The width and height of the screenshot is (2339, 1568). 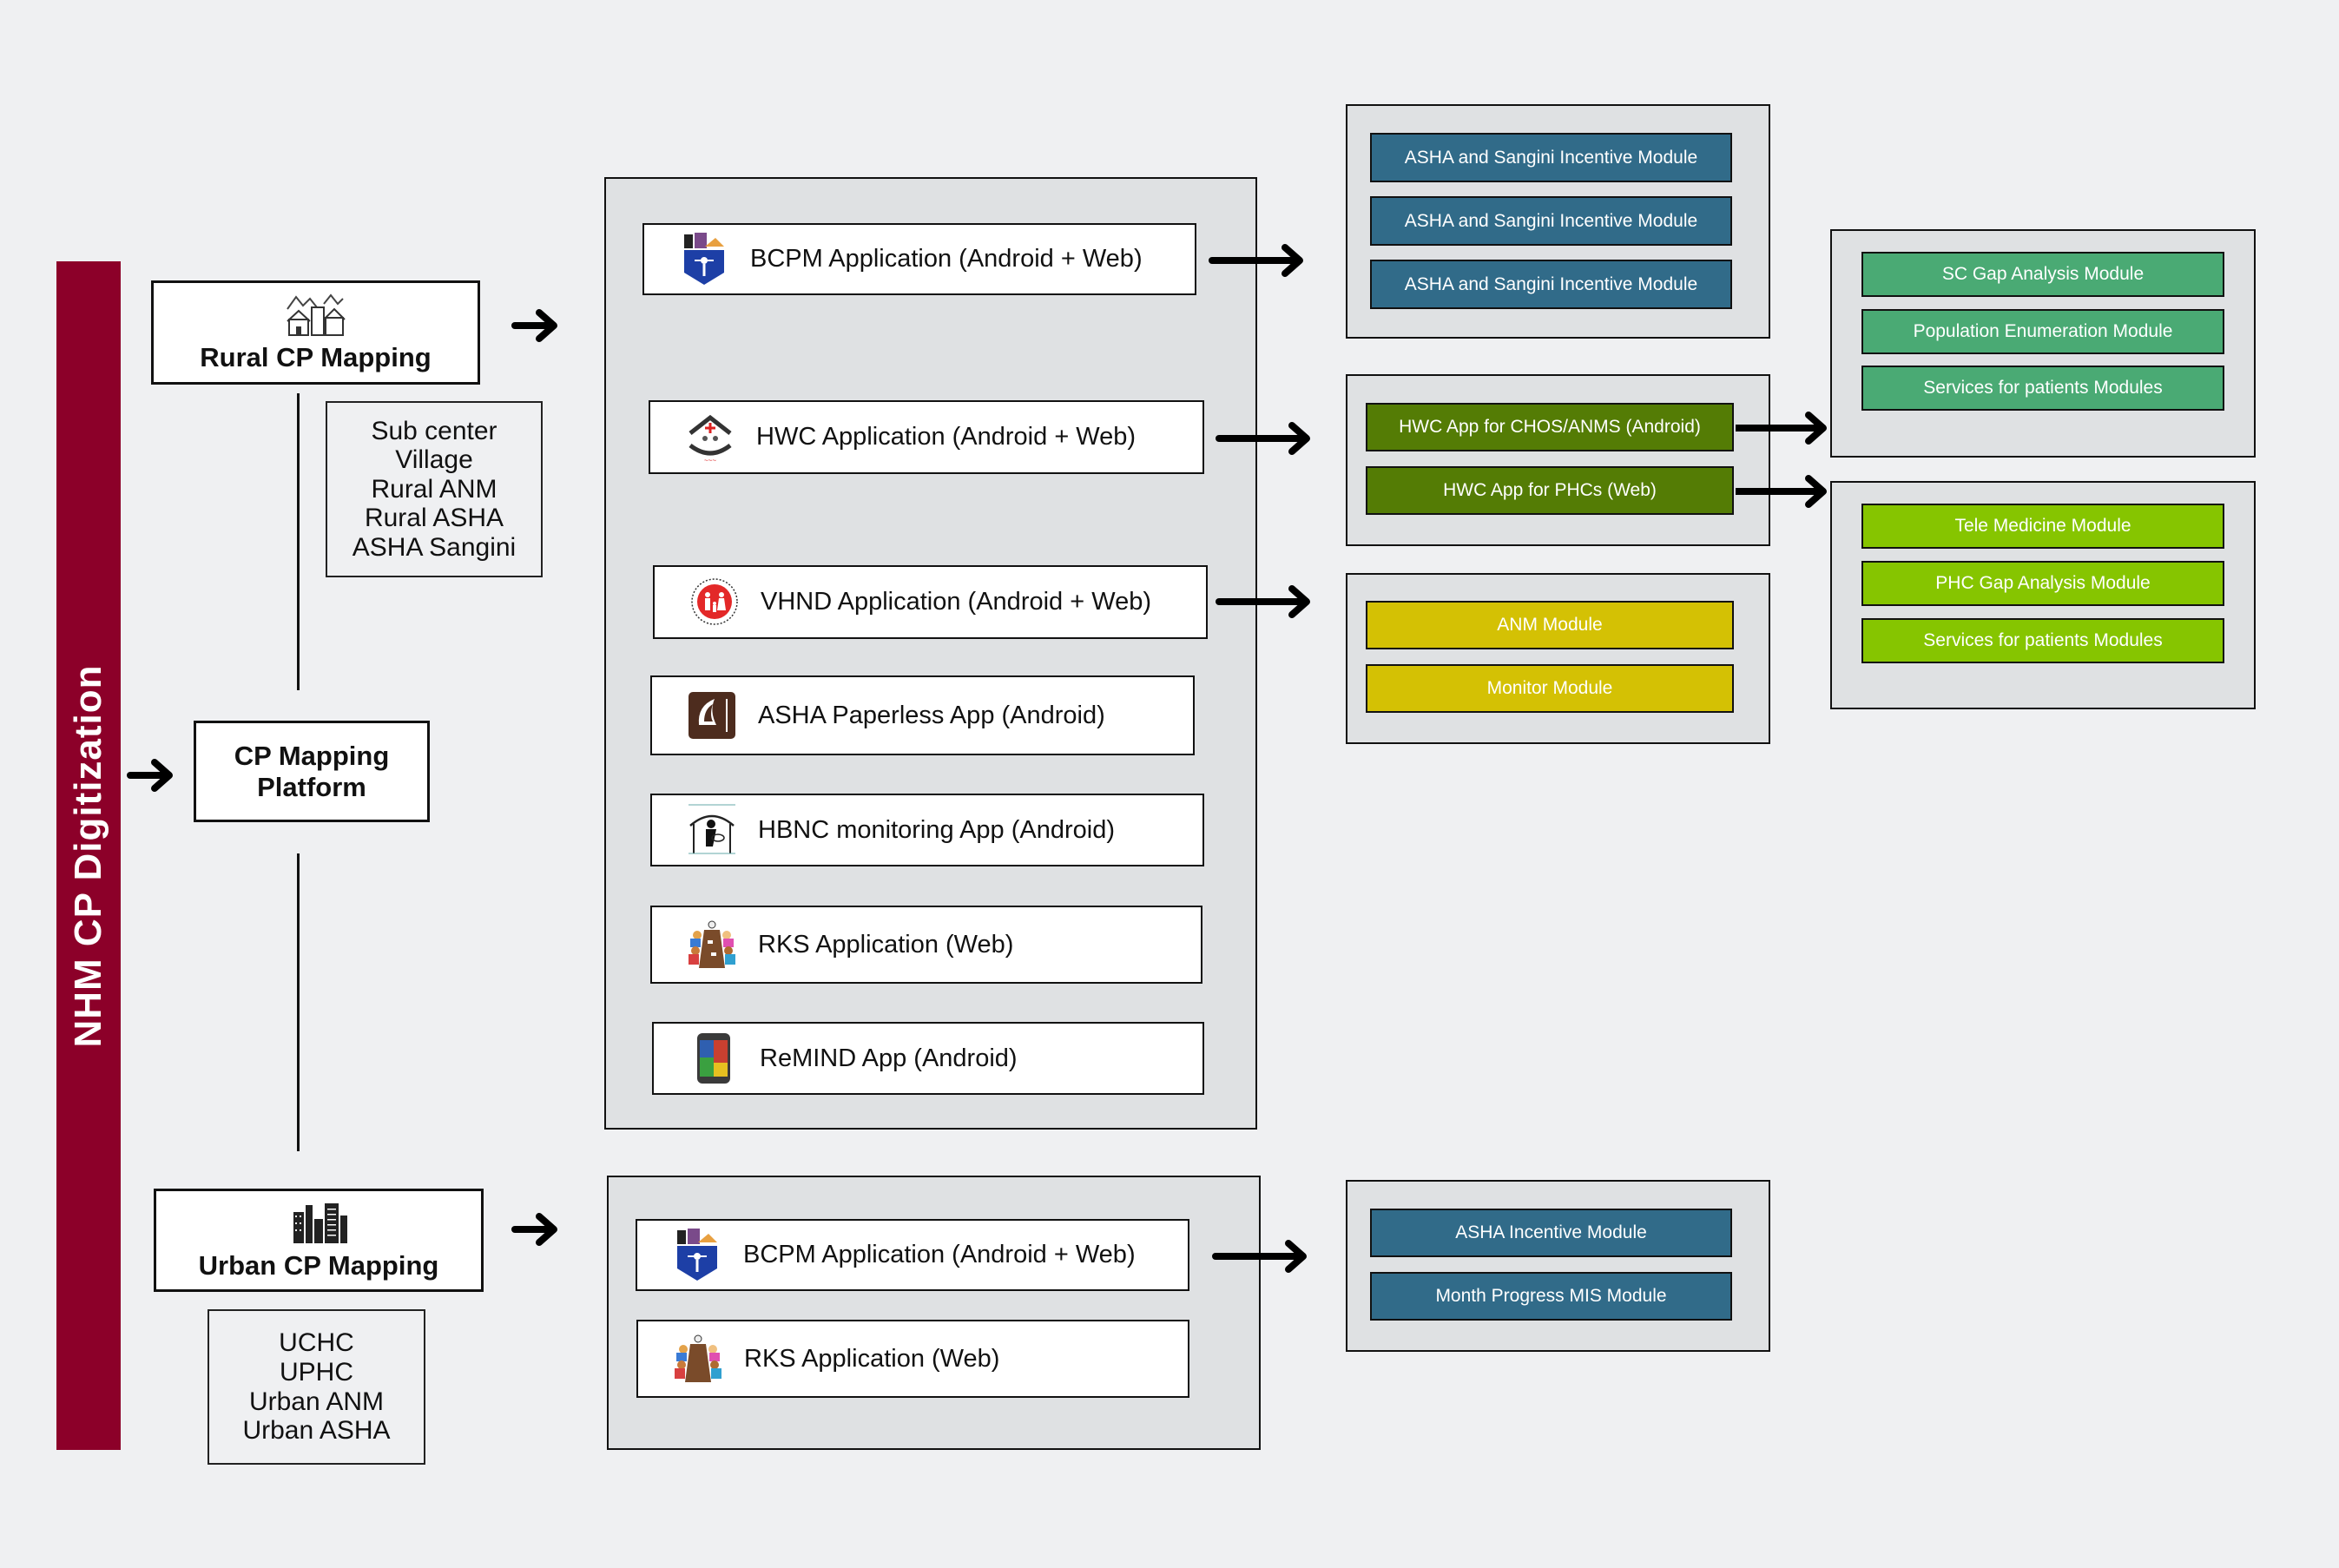 What do you see at coordinates (434, 460) in the screenshot?
I see `rural-entity: Village` at bounding box center [434, 460].